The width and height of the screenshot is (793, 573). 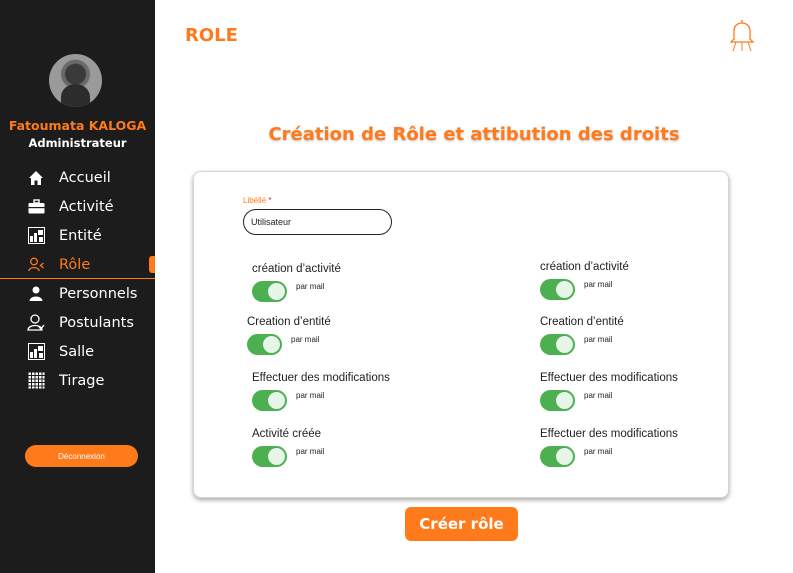 I want to click on sidebar-item-accueil: Accueil, so click(x=77, y=177).